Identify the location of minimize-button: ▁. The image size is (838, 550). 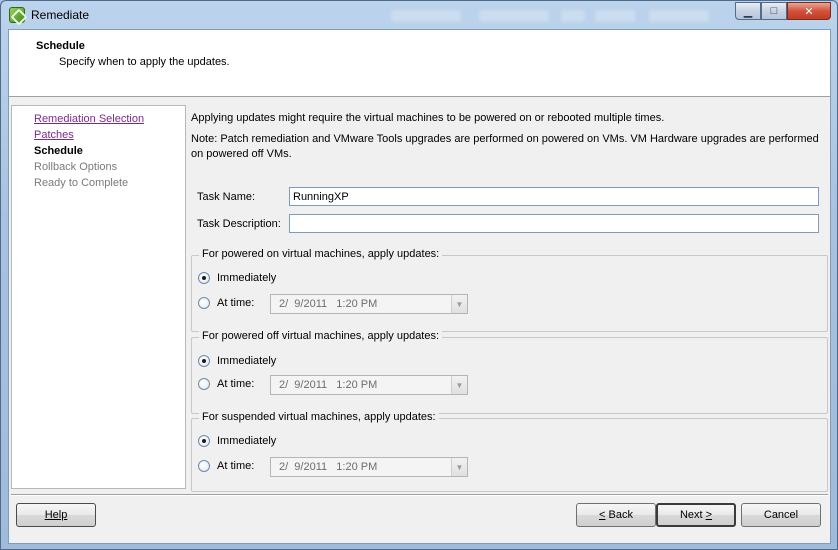
(748, 11).